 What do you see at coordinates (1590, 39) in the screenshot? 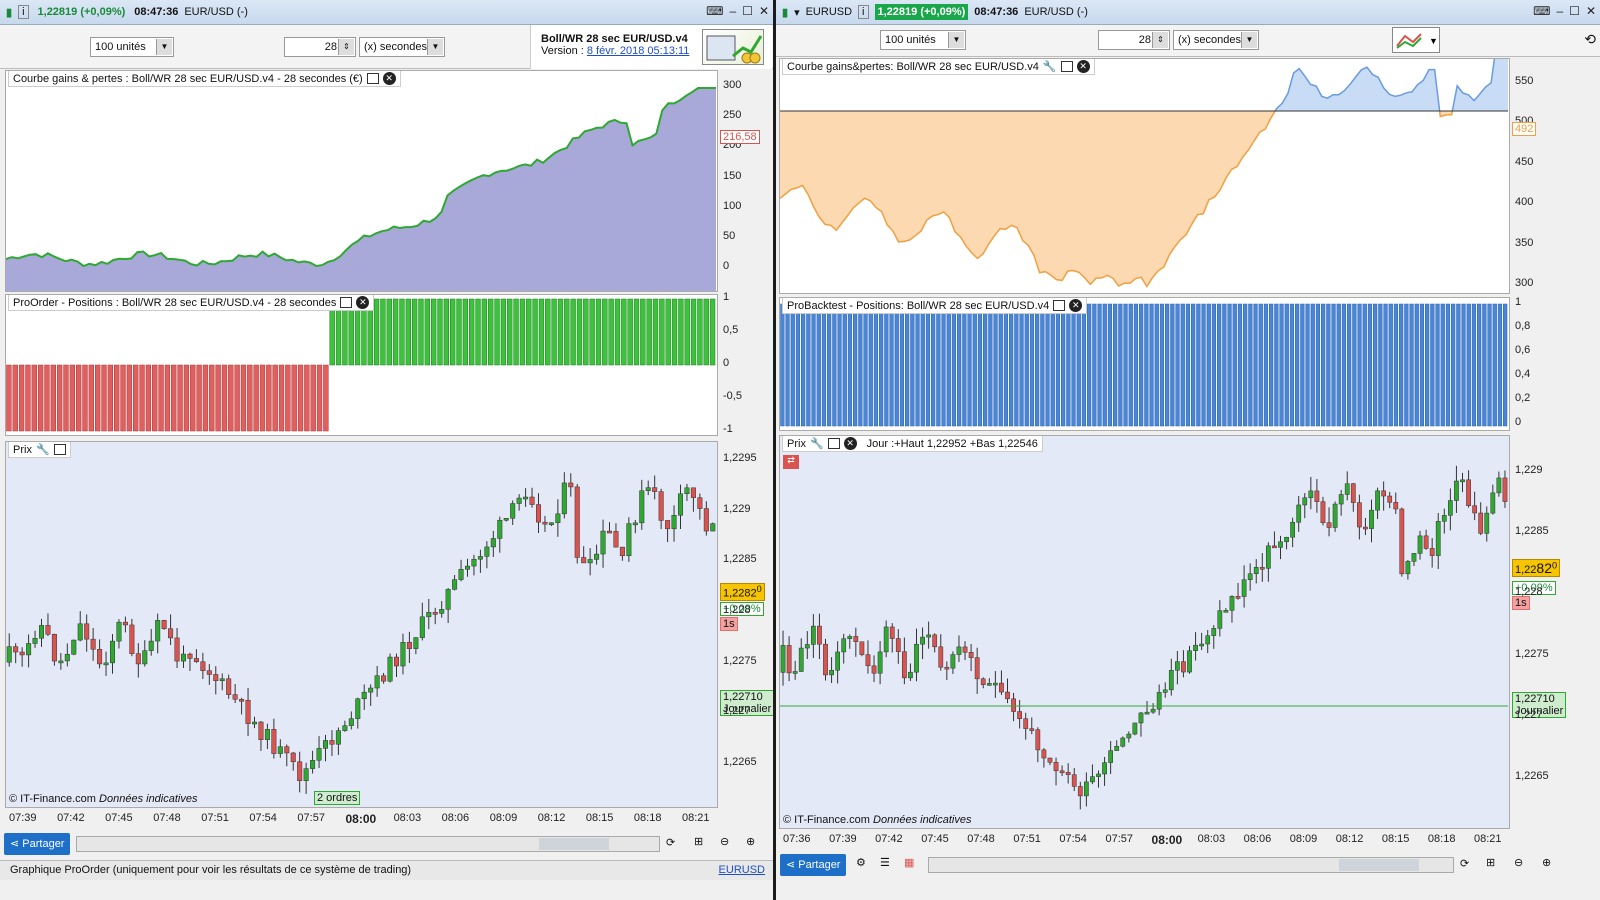
I see `refresh-icon: ⟲` at bounding box center [1590, 39].